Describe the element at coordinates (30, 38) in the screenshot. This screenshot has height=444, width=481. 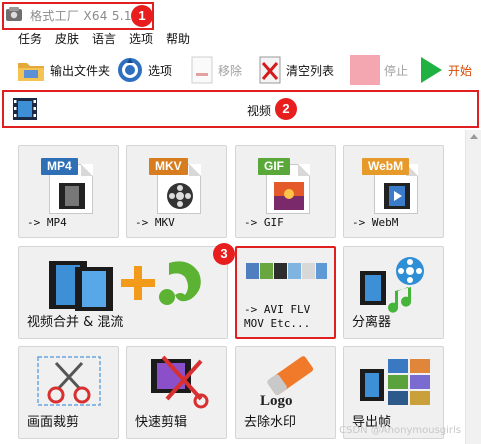
I see `menu-task: 任务` at that location.